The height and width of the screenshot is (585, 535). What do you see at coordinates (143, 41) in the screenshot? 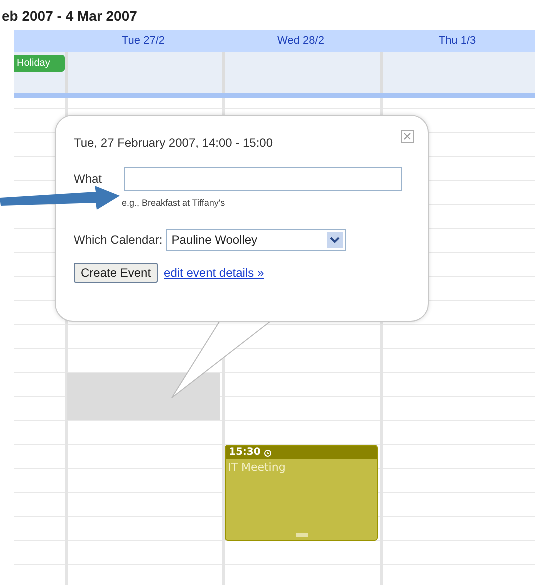
I see `day-header: Tue 27/2` at bounding box center [143, 41].